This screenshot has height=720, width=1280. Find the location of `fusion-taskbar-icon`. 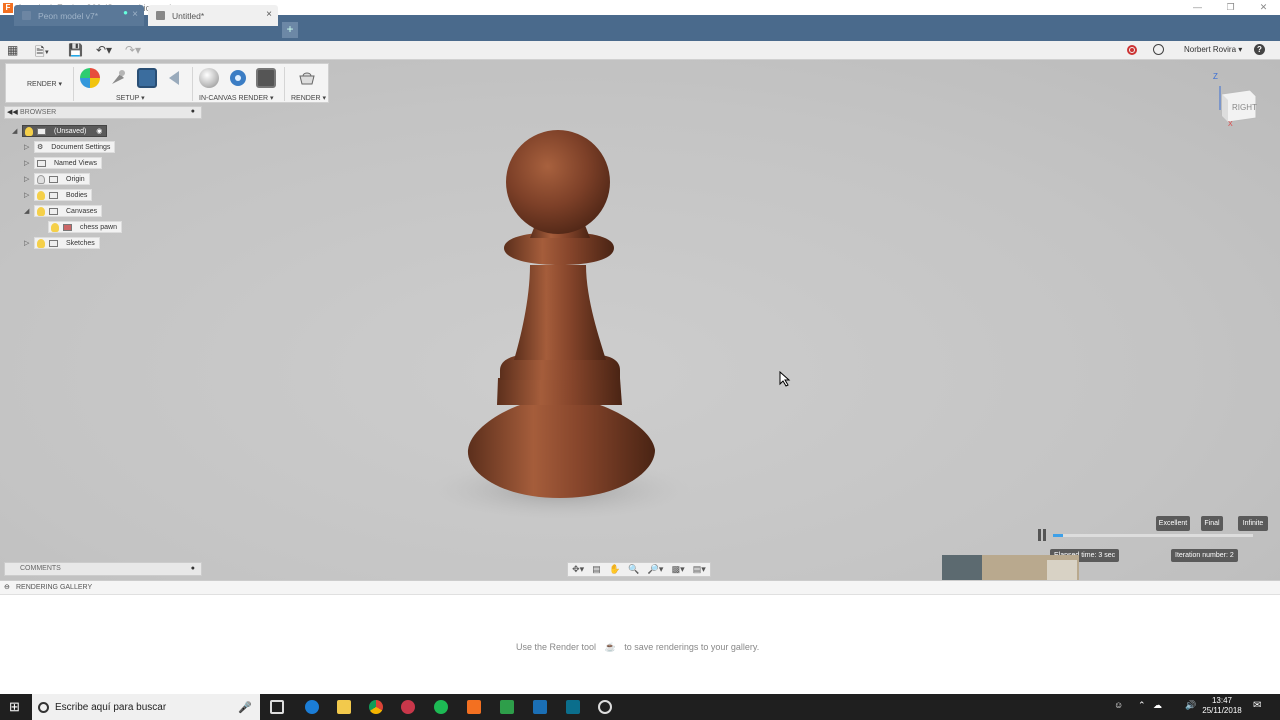

fusion-taskbar-icon is located at coordinates (474, 707).